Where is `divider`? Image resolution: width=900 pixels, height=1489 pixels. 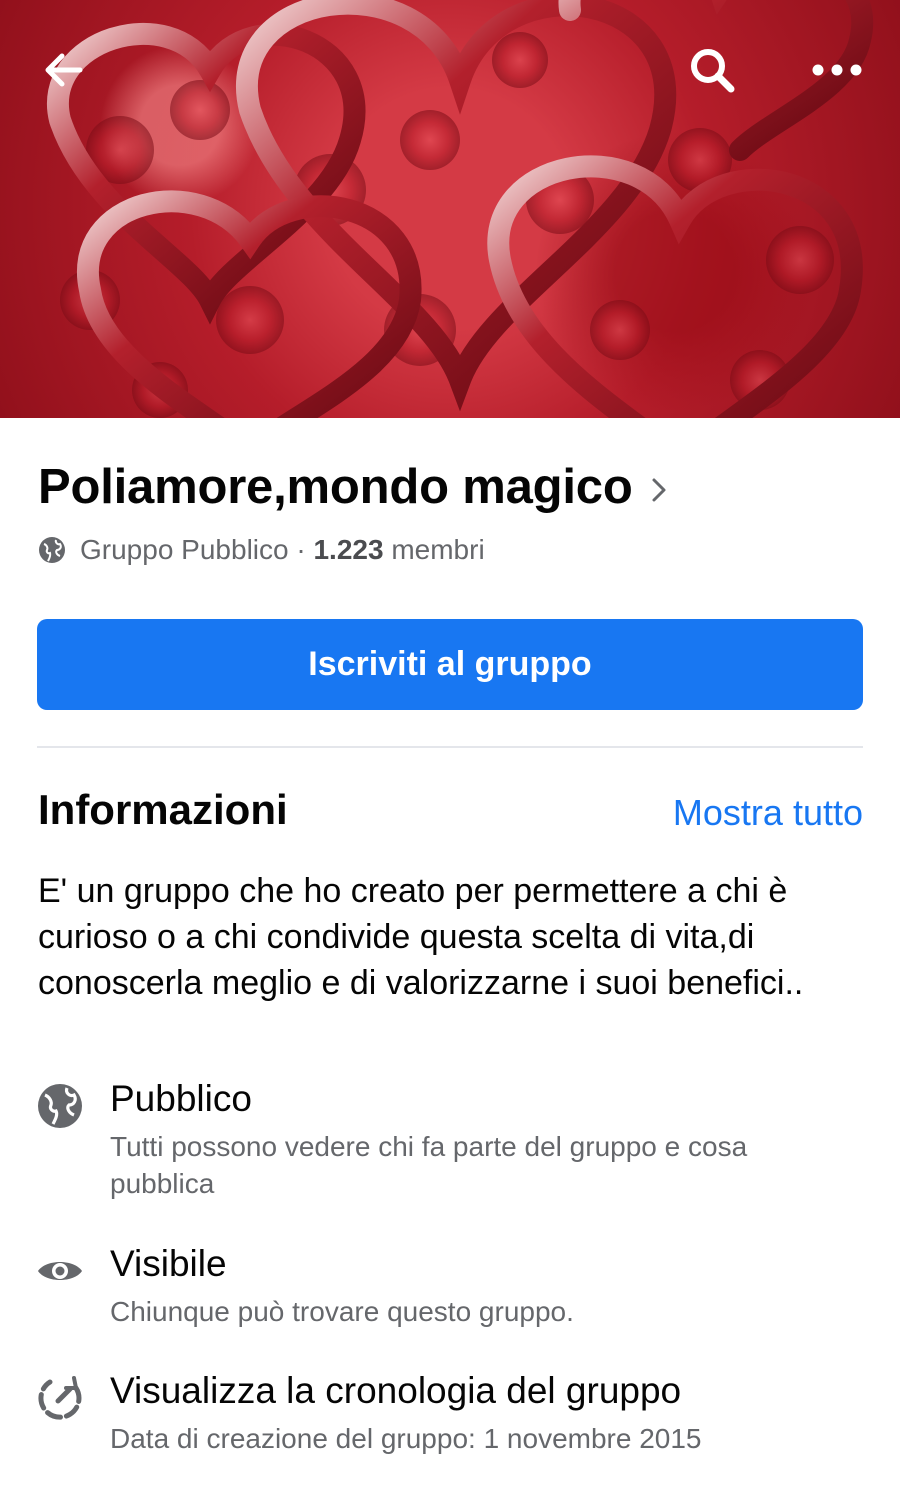 divider is located at coordinates (450, 747).